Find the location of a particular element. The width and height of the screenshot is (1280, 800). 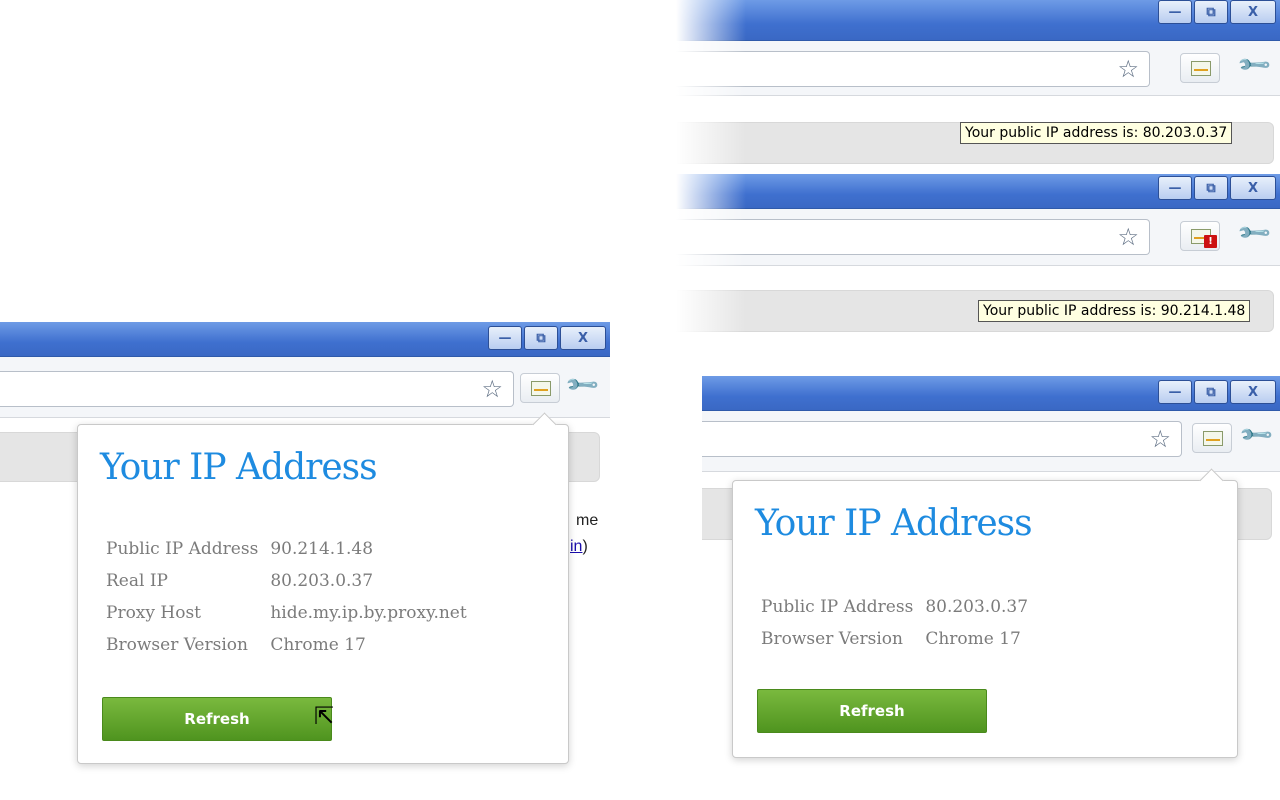

row-value: 90.214.1.48 is located at coordinates (322, 549).